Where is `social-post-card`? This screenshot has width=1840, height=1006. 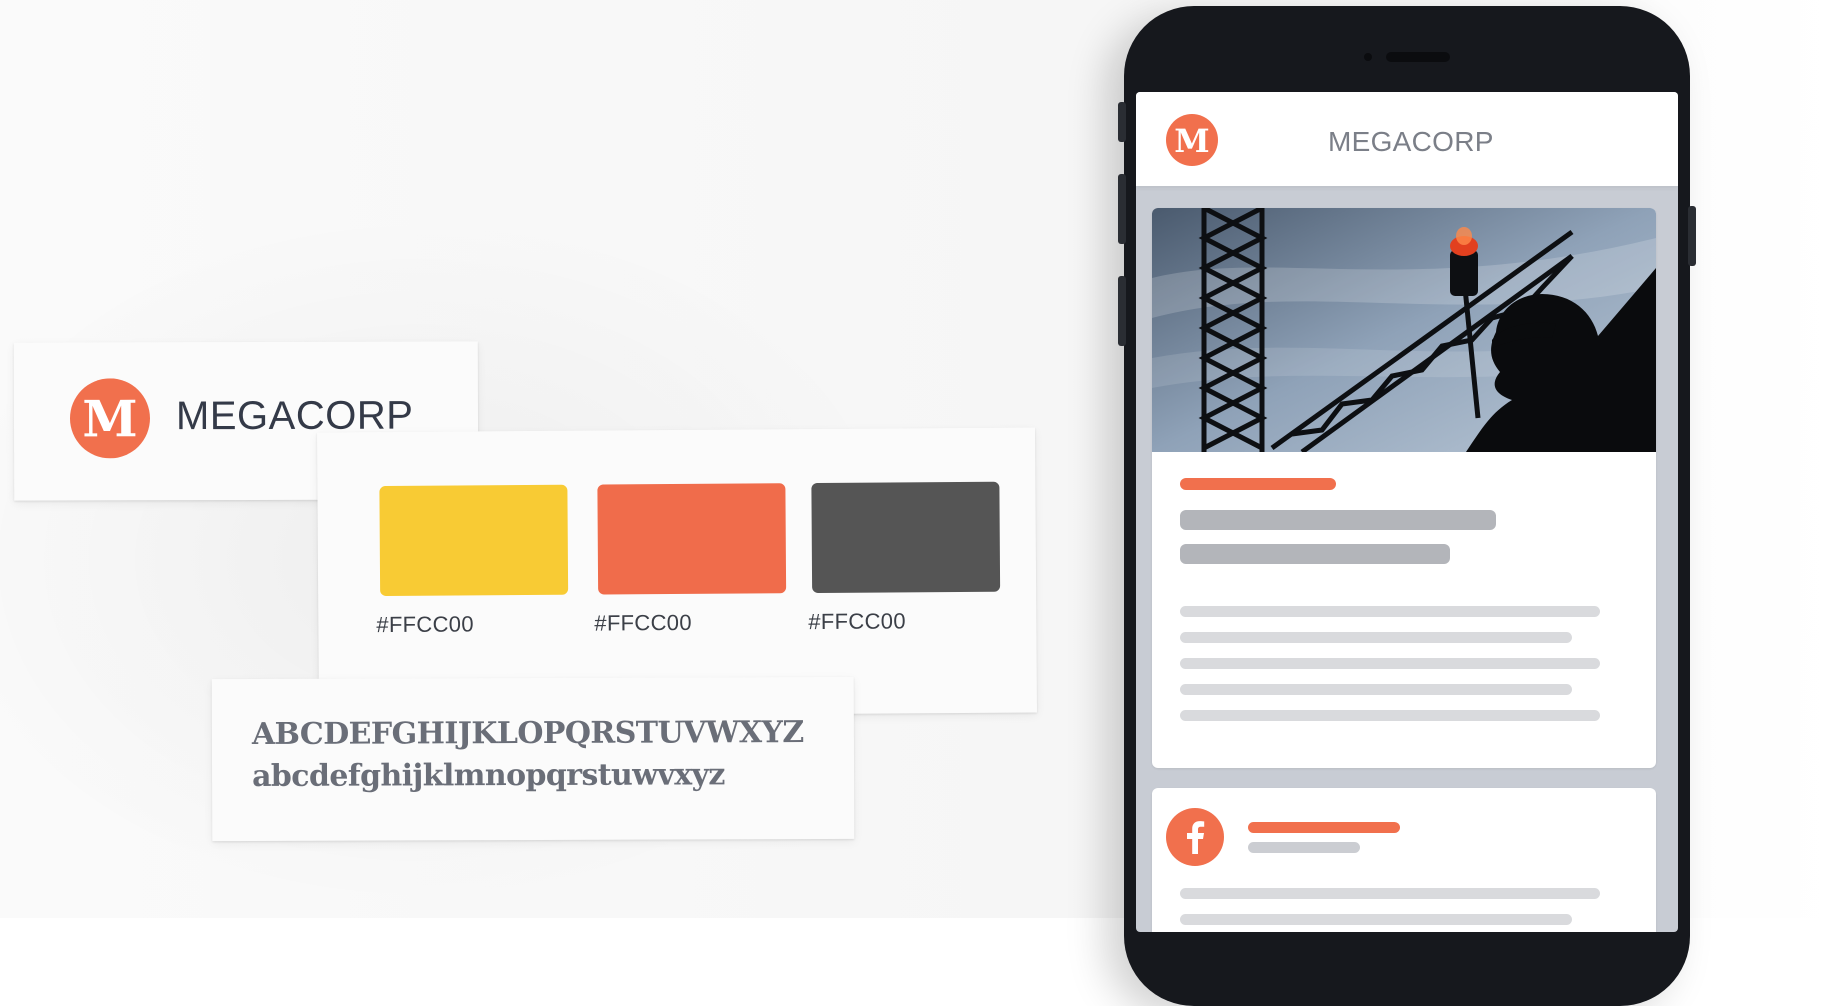
social-post-card is located at coordinates (1404, 860).